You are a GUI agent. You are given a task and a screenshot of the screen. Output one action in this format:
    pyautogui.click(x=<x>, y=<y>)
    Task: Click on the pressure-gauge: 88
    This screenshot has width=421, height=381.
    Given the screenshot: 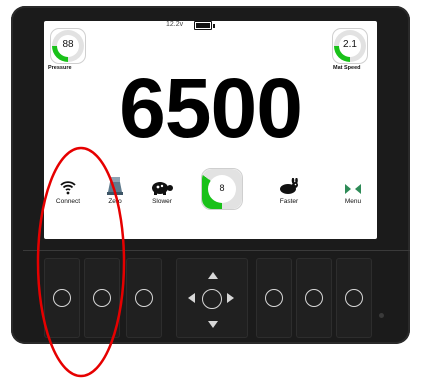 What is the action you would take?
    pyautogui.click(x=68, y=46)
    